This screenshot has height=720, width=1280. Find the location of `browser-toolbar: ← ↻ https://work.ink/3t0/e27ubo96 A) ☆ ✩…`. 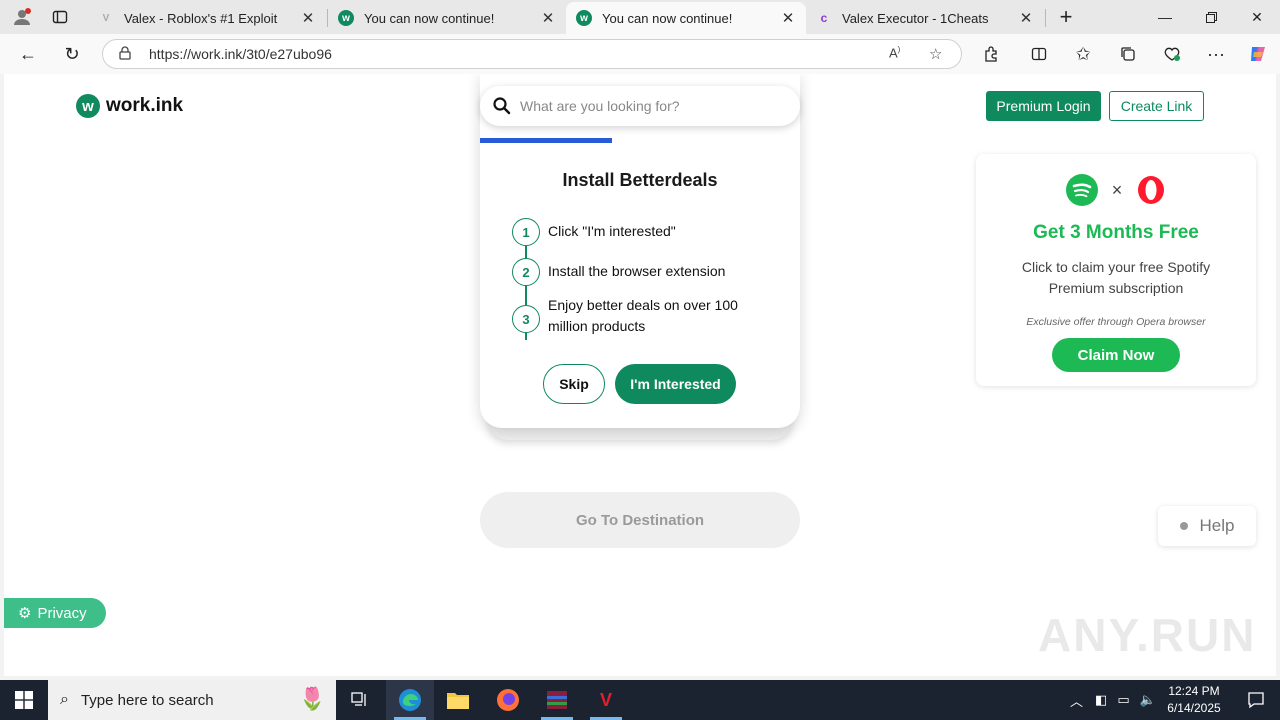

browser-toolbar: ← ↻ https://work.ink/3t0/e27ubo96 A) ☆ ✩… is located at coordinates (640, 54).